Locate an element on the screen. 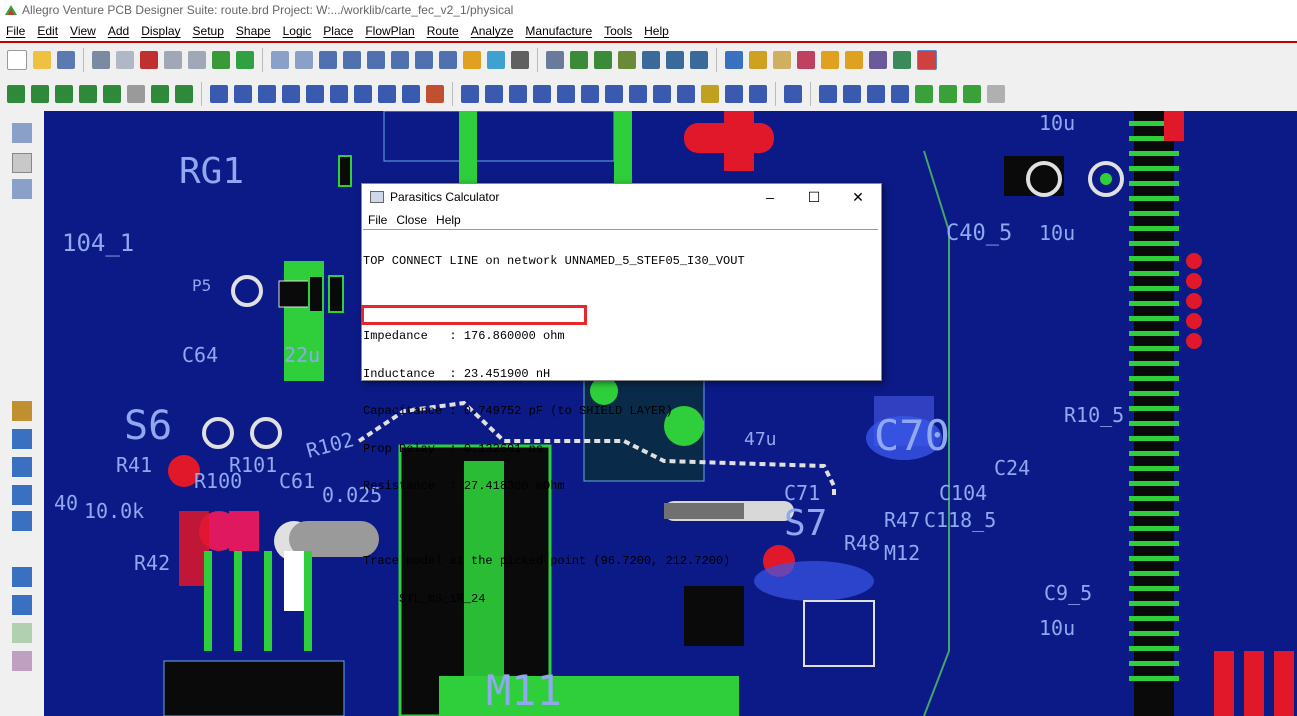  3d-view-icon is located at coordinates (496, 60).